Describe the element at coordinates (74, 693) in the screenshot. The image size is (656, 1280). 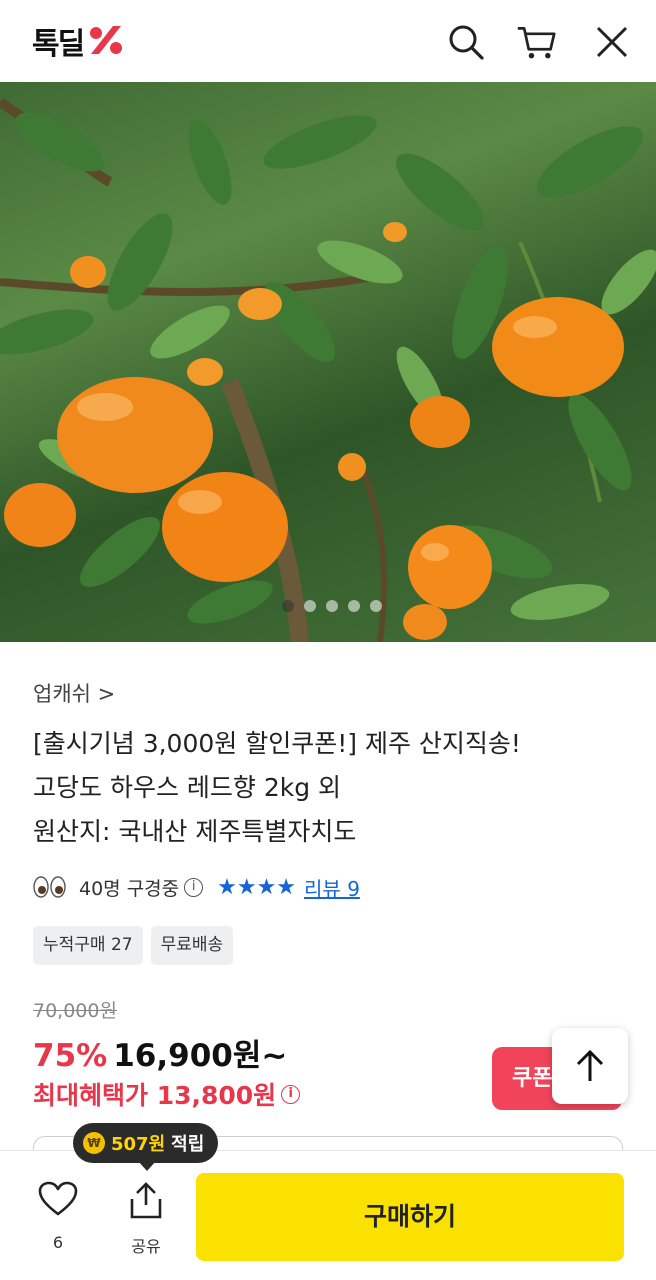
I see `seller-link: 업캐쉬 >` at that location.